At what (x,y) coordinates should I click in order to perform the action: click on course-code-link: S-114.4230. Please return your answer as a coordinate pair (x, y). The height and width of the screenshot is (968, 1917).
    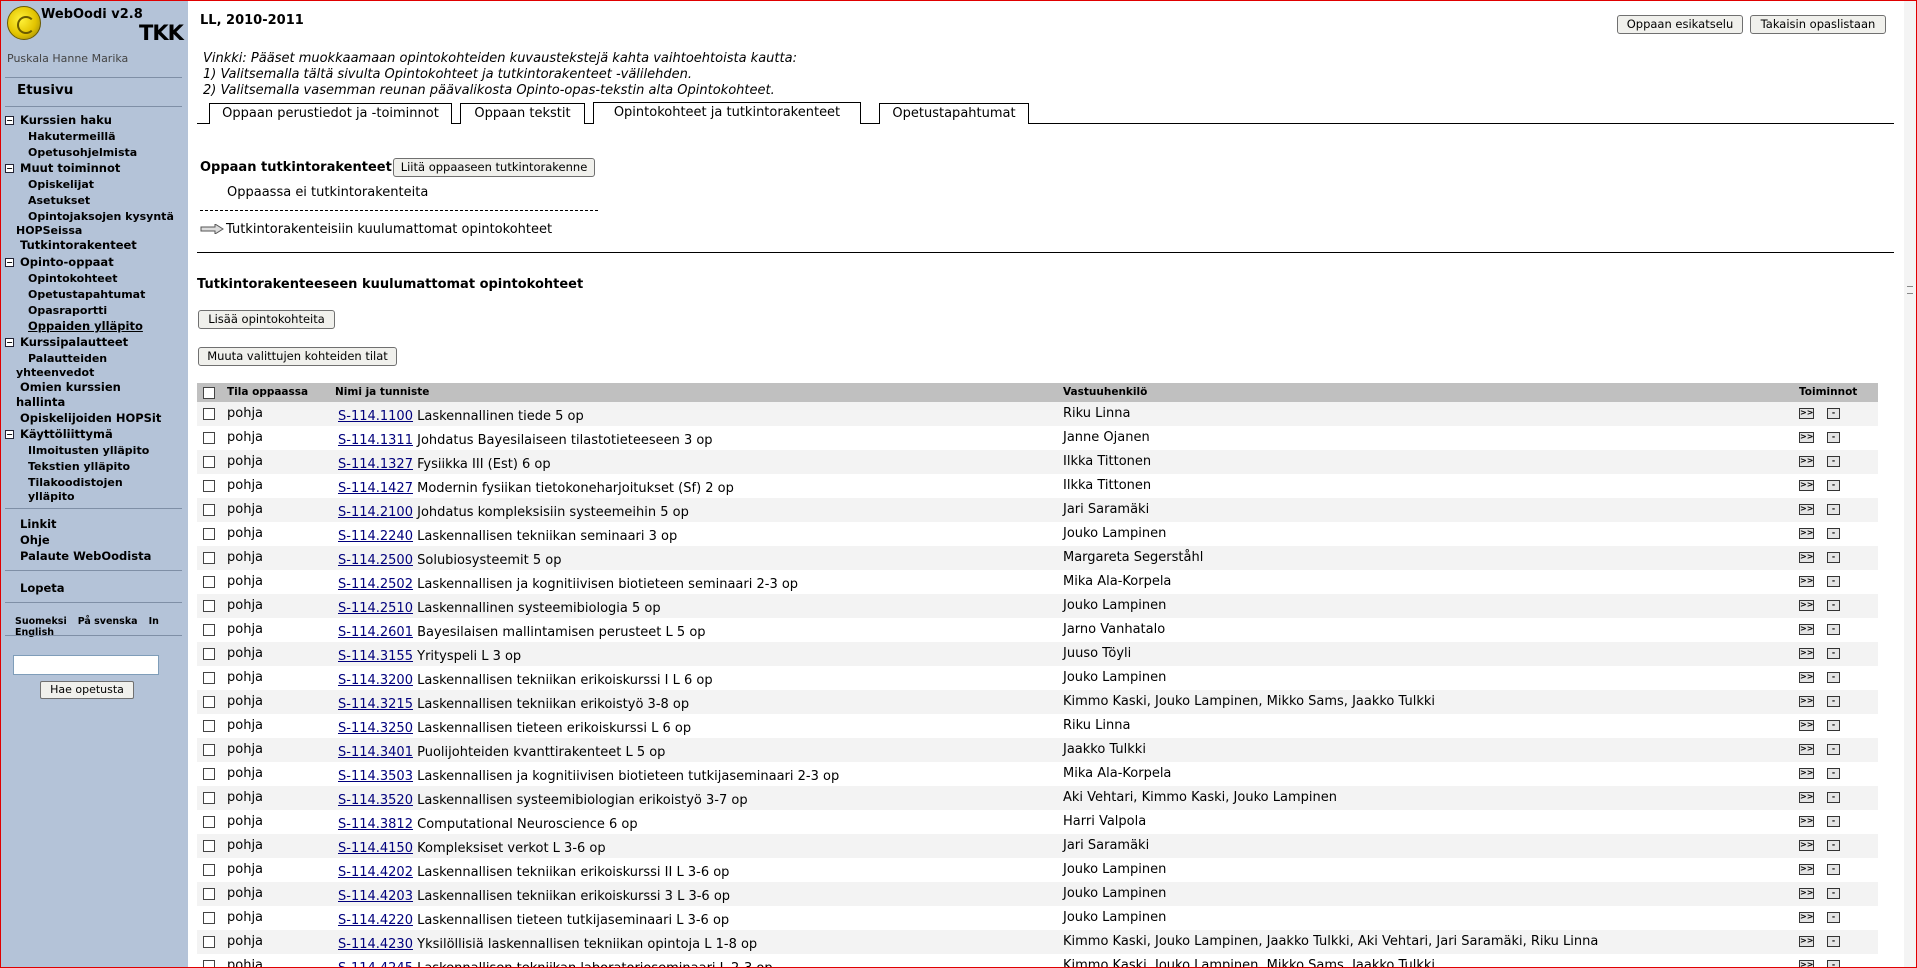
    Looking at the image, I should click on (375, 944).